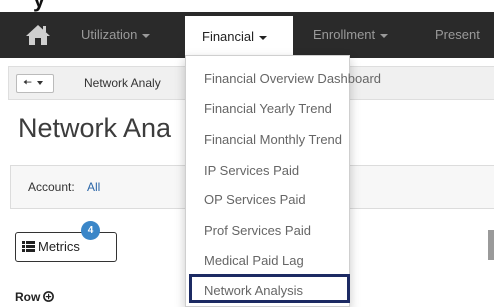 The height and width of the screenshot is (307, 494). I want to click on page-title: Network Ana, so click(95, 128).